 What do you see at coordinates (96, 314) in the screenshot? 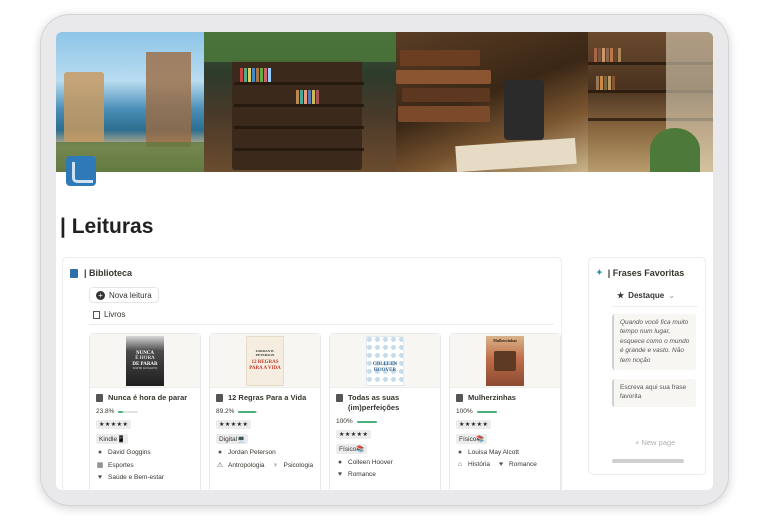
I see `gallery-icon` at bounding box center [96, 314].